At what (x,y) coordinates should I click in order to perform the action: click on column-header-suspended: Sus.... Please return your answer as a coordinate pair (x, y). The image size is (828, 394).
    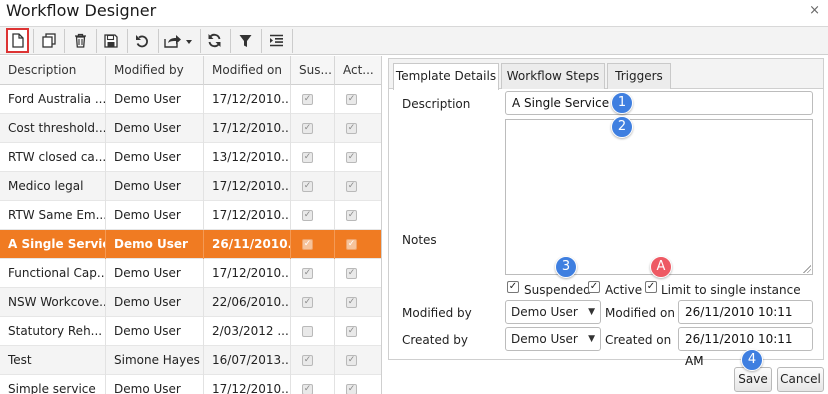
    Looking at the image, I should click on (313, 70).